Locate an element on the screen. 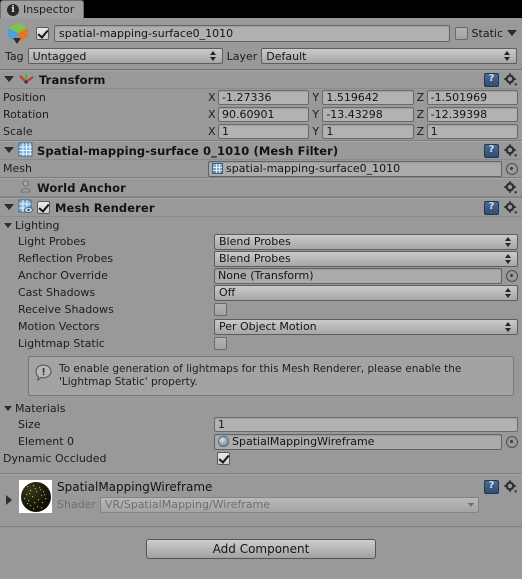 The image size is (522, 579). dynamic-occluded-row: Dynamic Occluded is located at coordinates (261, 458).